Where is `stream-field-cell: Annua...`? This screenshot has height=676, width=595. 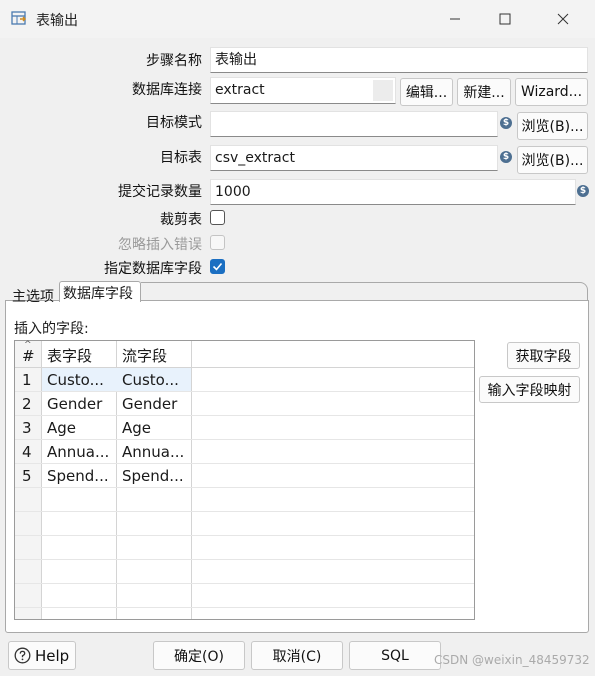
stream-field-cell: Annua... is located at coordinates (154, 452).